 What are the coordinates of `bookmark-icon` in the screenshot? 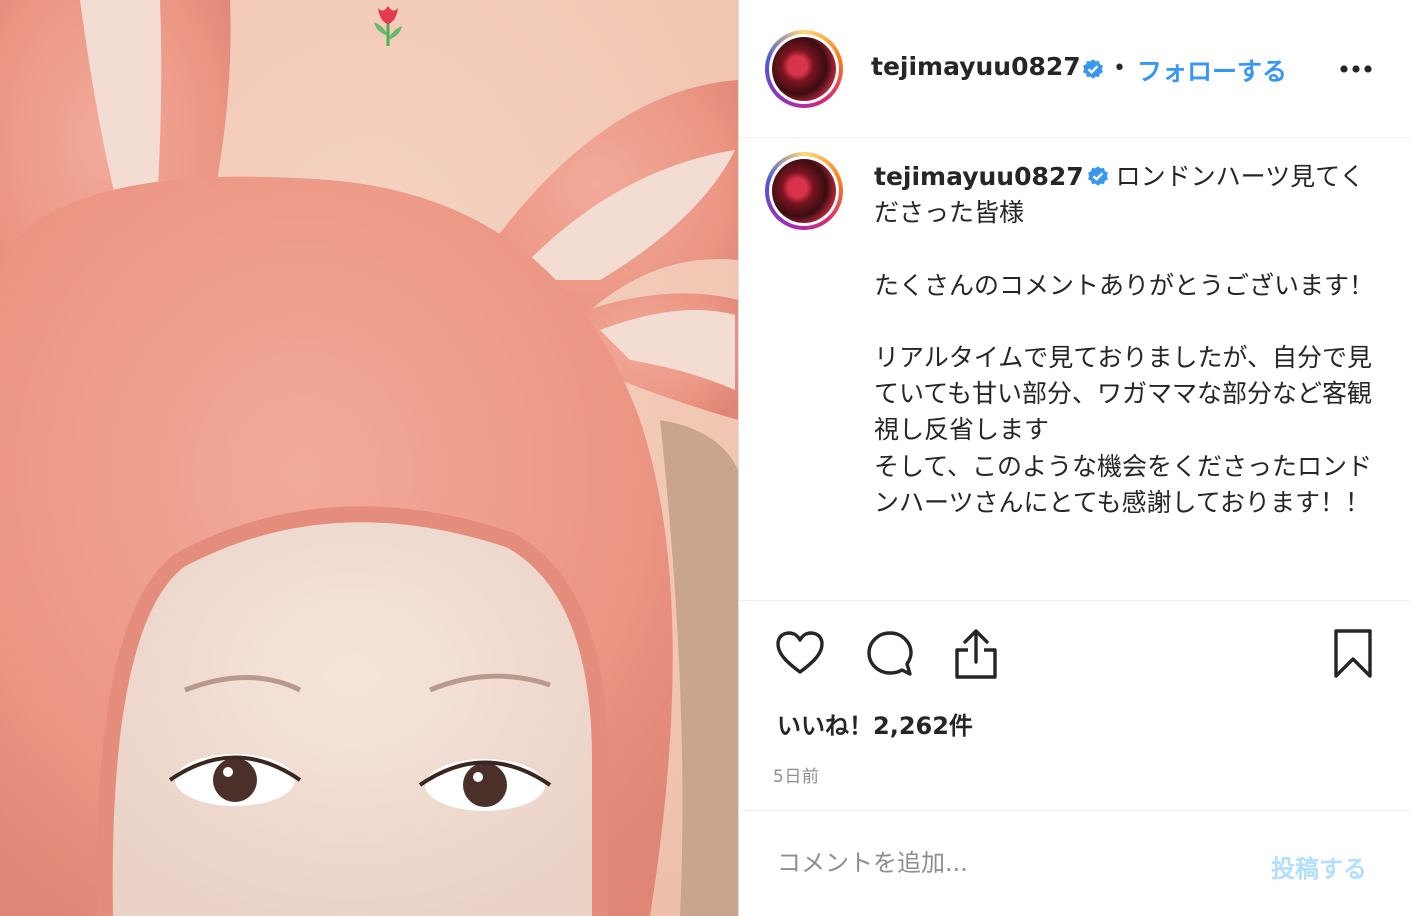 It's located at (1353, 654).